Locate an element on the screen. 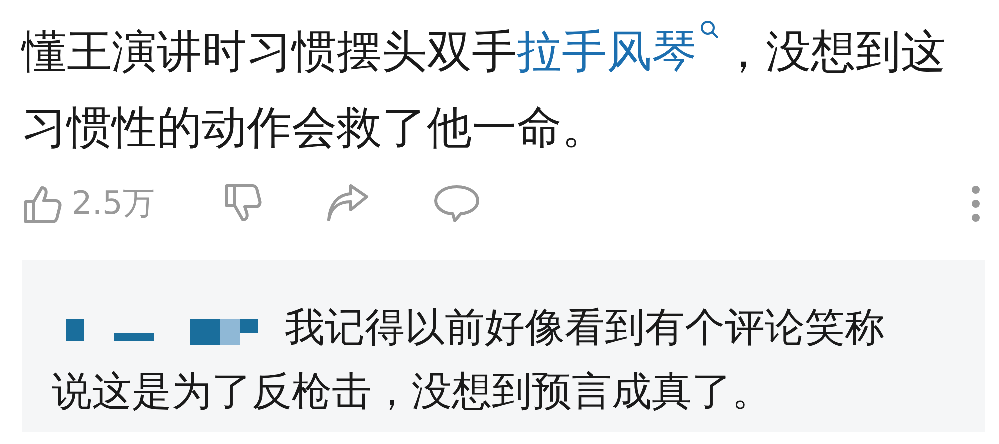  reply-text: 说这是为了反枪击，没想到预言成真了。 is located at coordinates (412, 392).